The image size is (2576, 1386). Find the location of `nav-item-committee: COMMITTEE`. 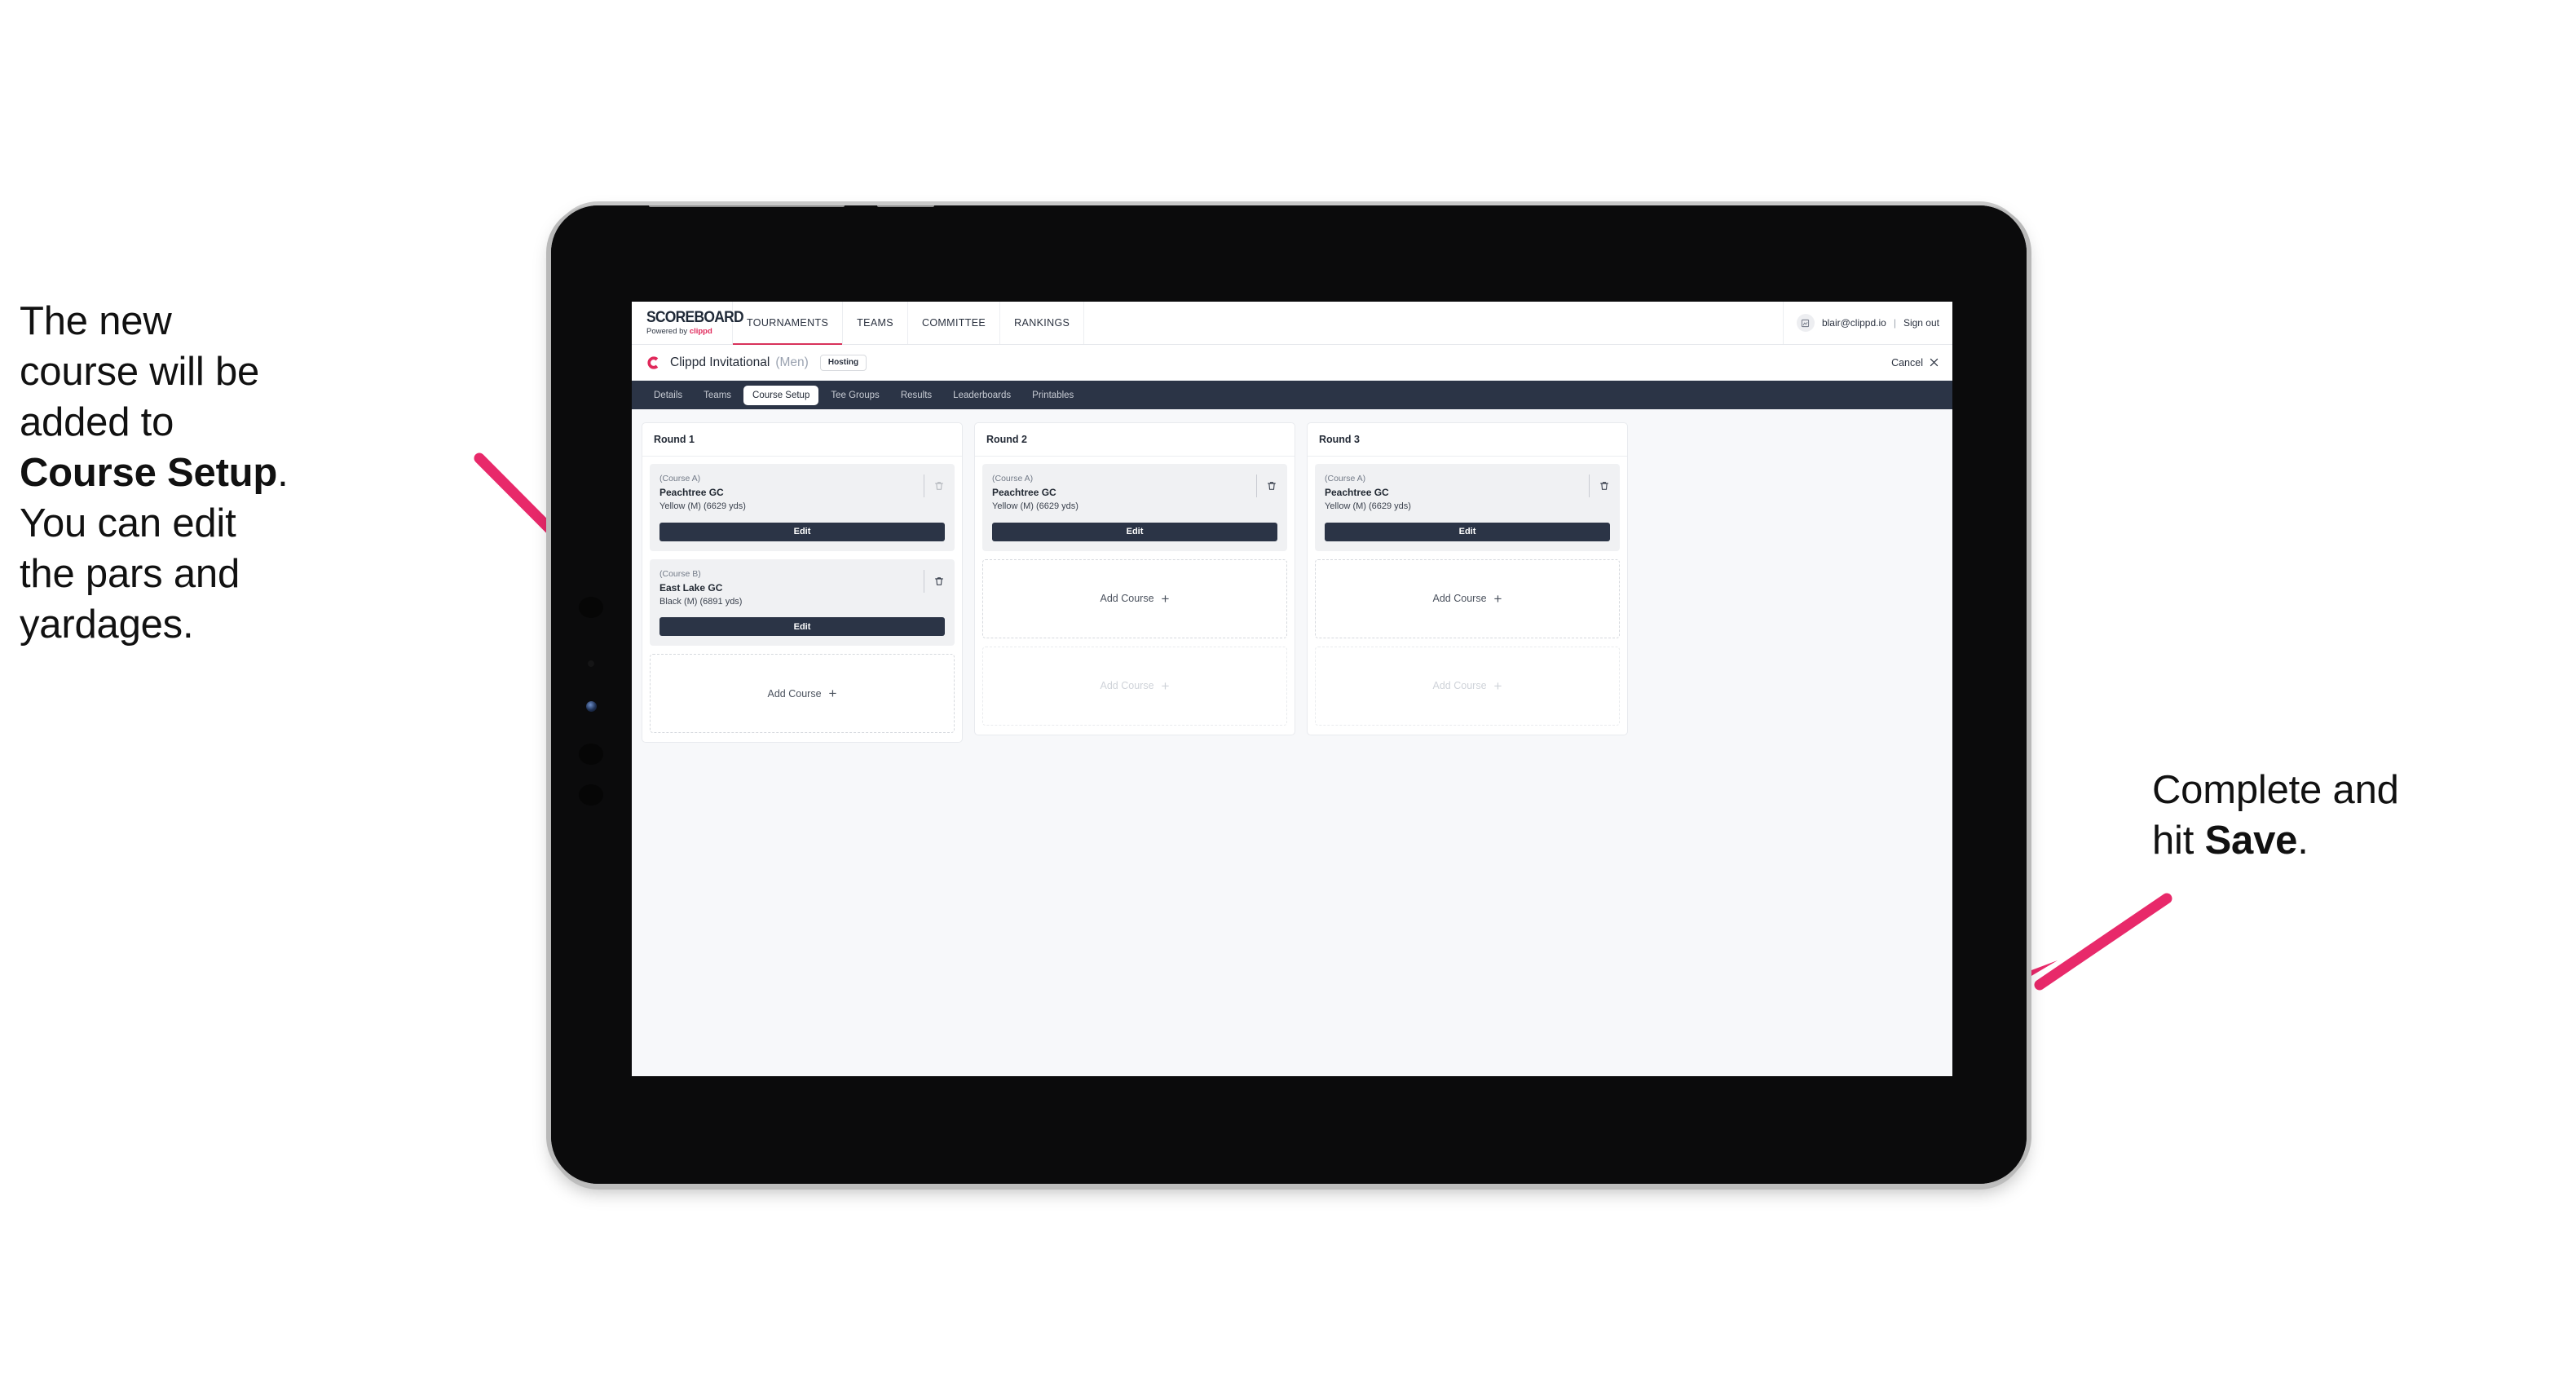

nav-item-committee: COMMITTEE is located at coordinates (954, 323).